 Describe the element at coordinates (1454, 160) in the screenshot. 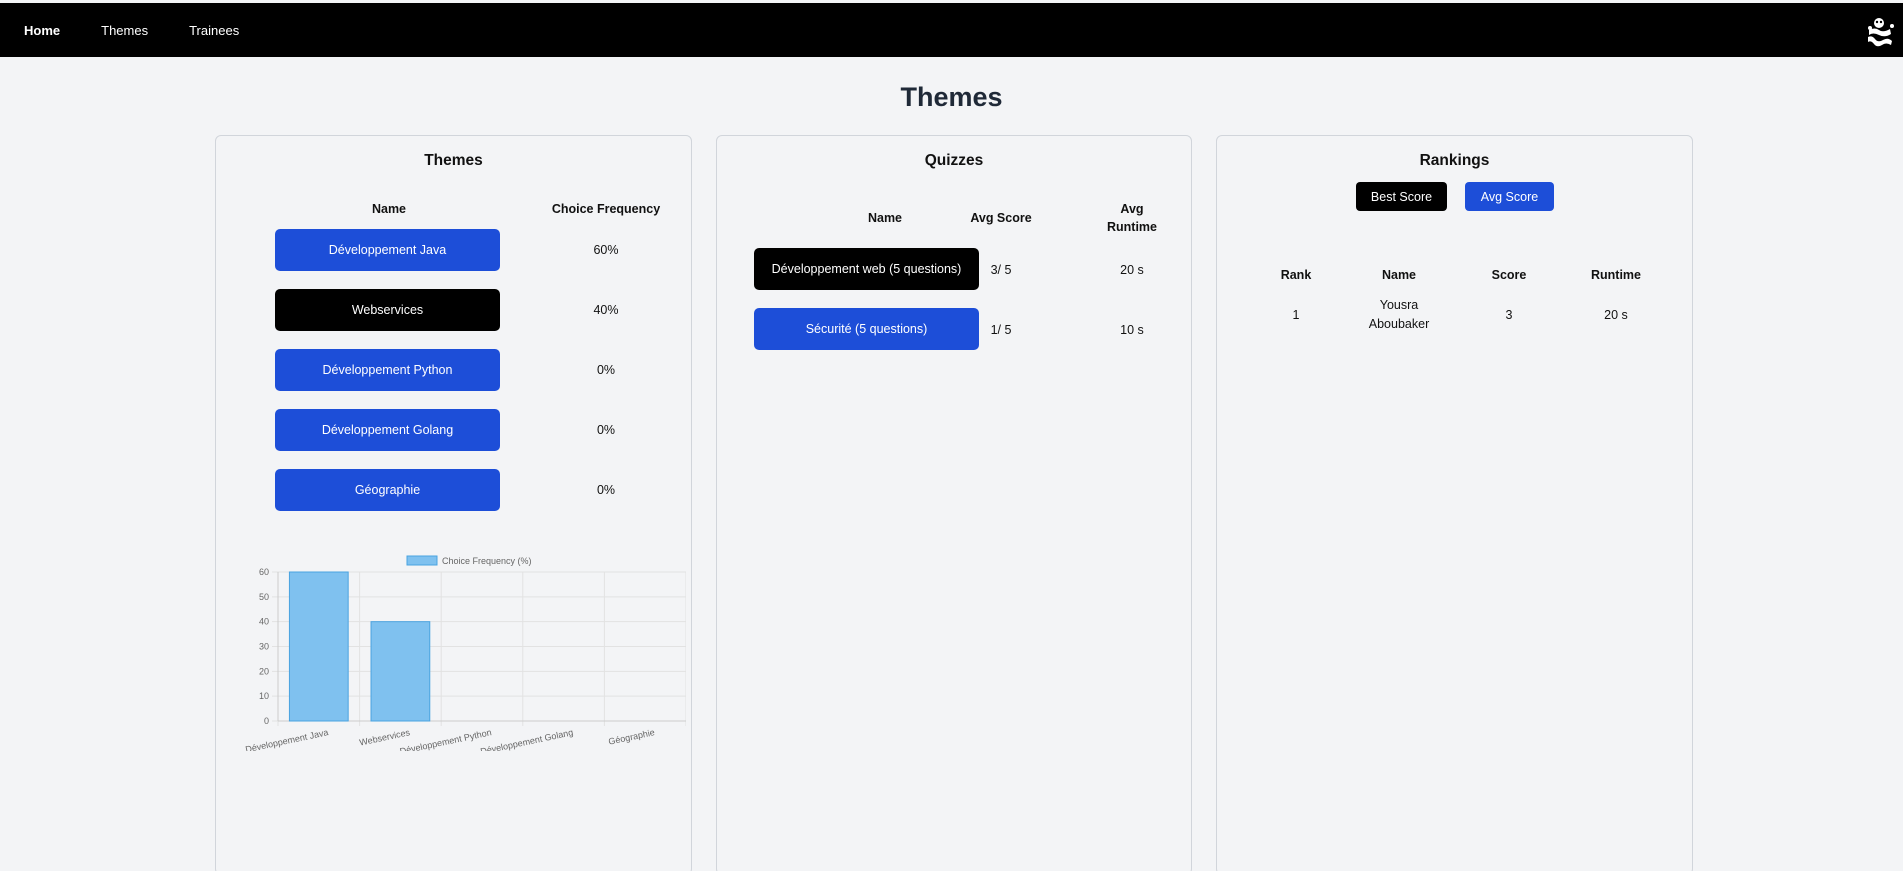

I see `rankings-card-title: Rankings` at that location.